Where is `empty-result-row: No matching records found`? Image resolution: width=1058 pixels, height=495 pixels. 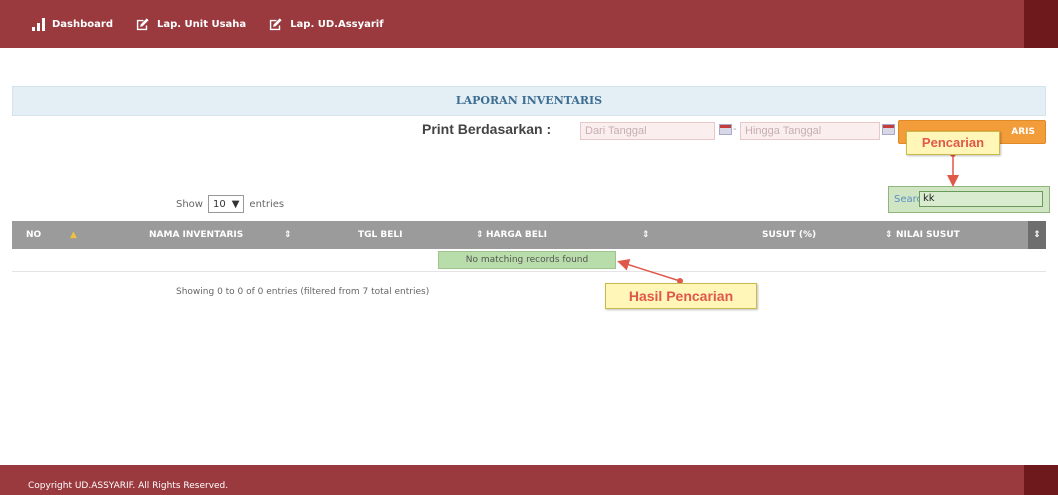 empty-result-row: No matching records found is located at coordinates (527, 260).